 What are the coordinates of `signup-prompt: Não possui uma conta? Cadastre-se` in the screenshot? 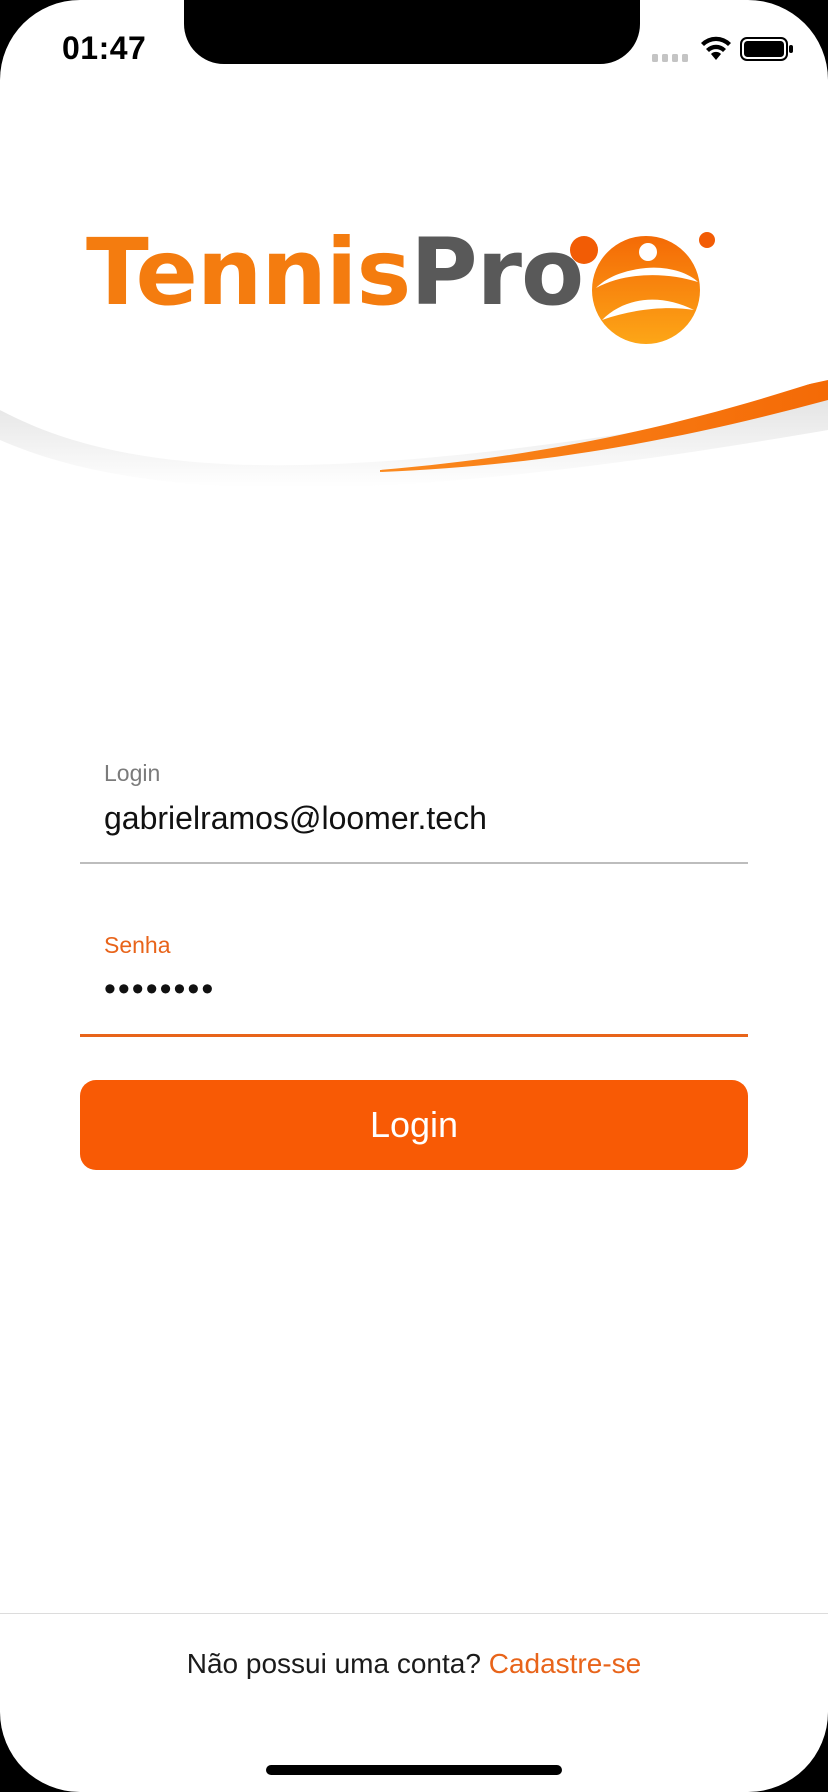 It's located at (414, 1664).